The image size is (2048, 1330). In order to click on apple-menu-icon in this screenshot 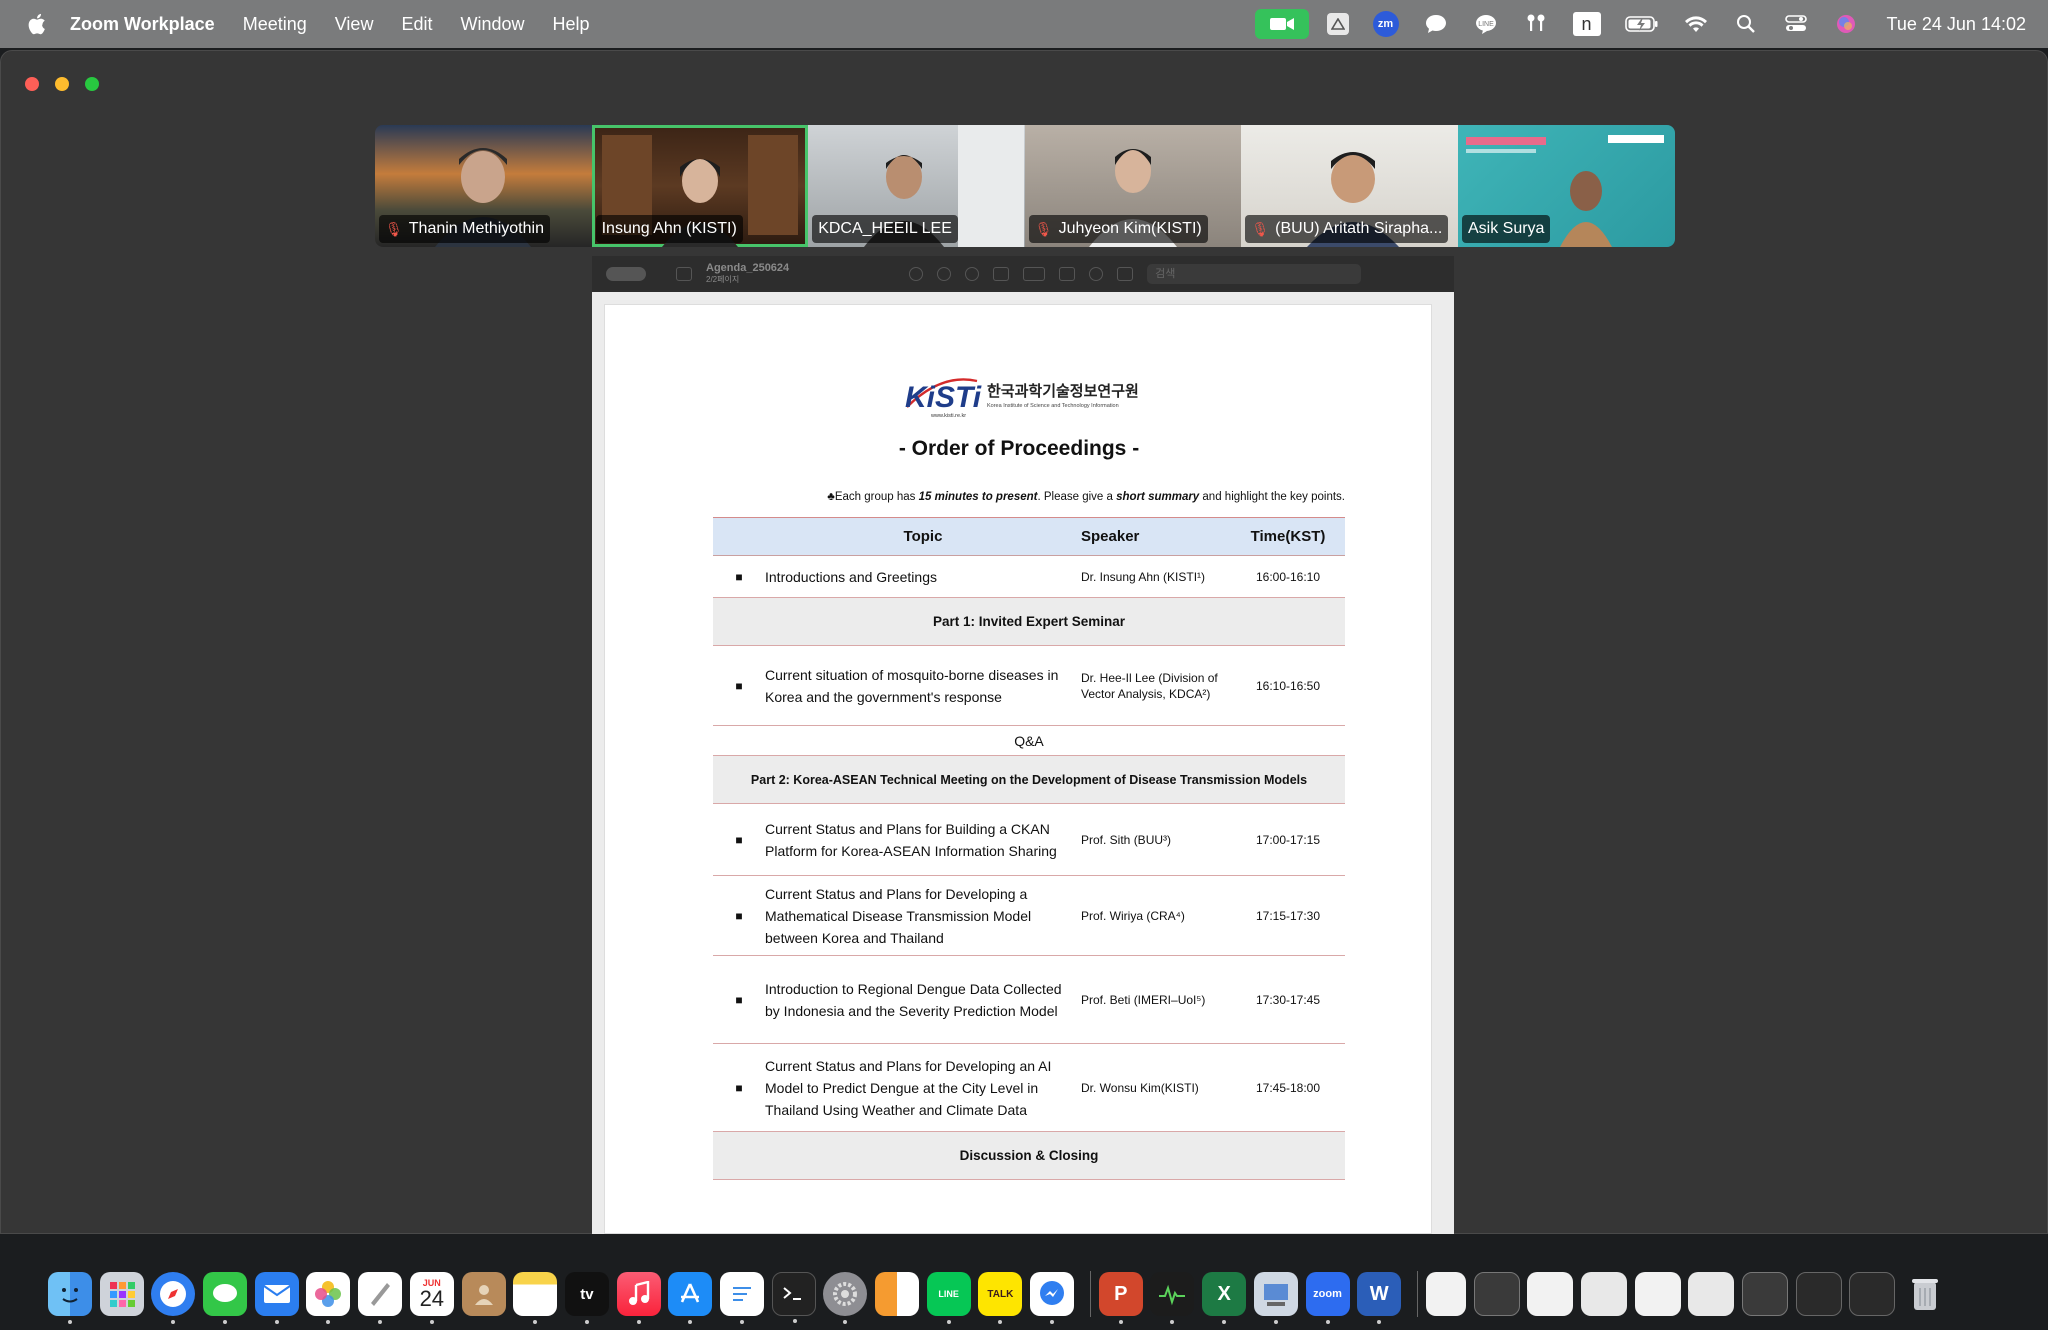, I will do `click(38, 24)`.